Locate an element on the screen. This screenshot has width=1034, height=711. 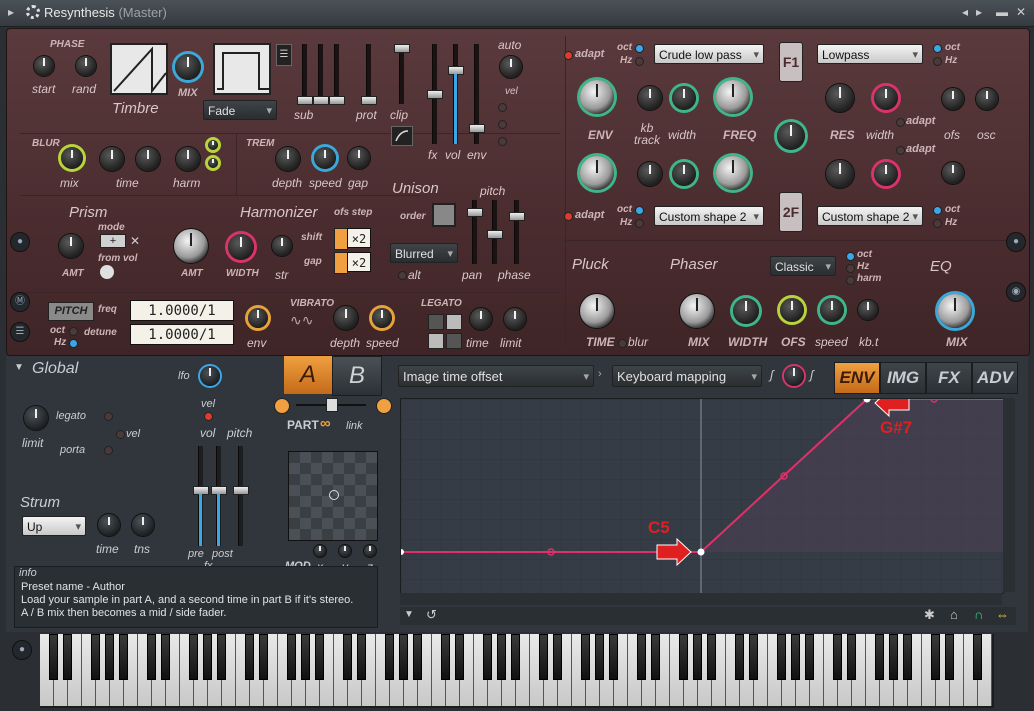
legato-time-knob is located at coordinates (481, 319).